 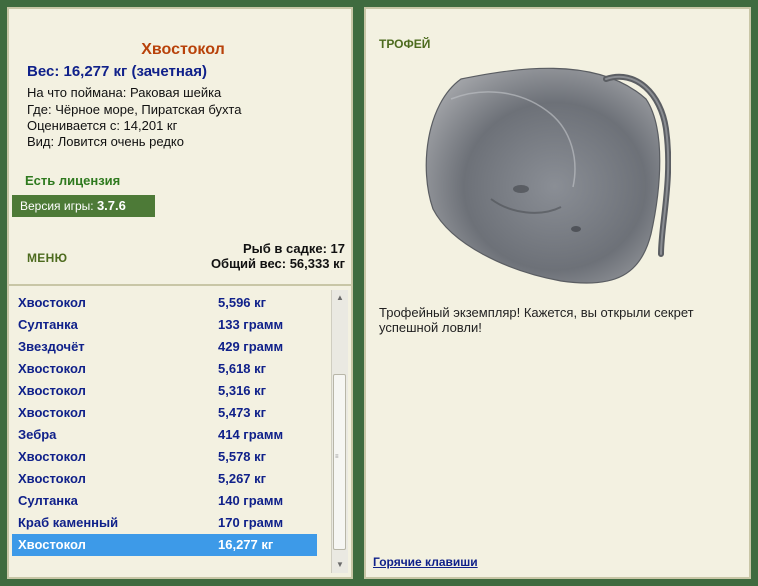 What do you see at coordinates (548, 175) in the screenshot?
I see `stingray-image` at bounding box center [548, 175].